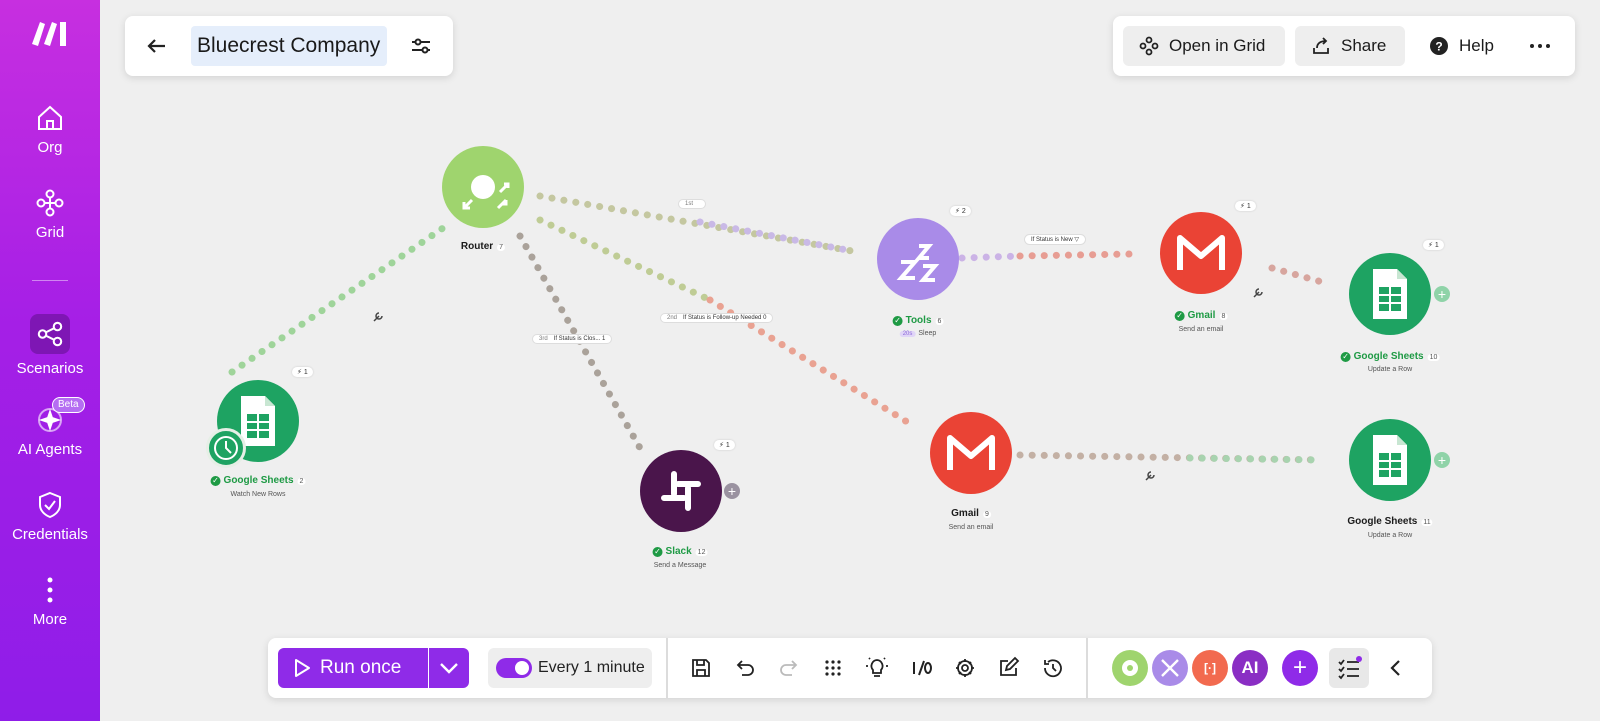  Describe the element at coordinates (572, 339) in the screenshot. I see `route-label-3: 3rd If Status is Clos... 1` at that location.